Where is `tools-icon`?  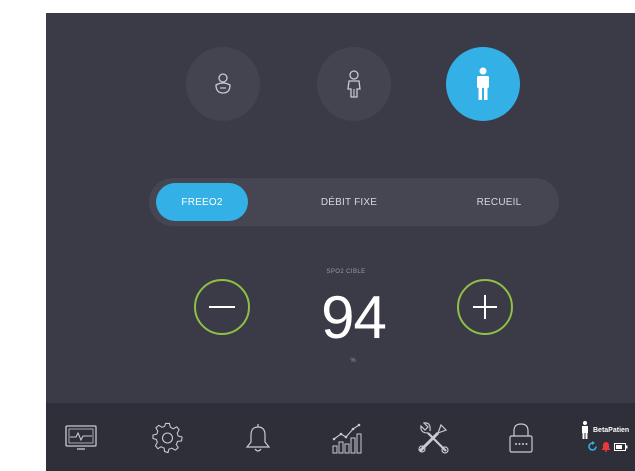 tools-icon is located at coordinates (433, 438).